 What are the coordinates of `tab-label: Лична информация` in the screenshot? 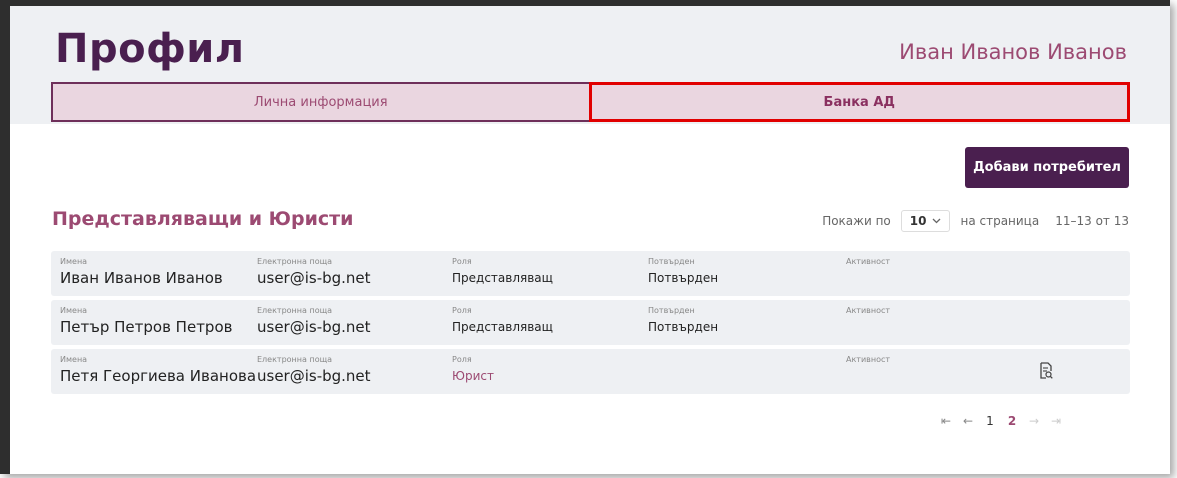 It's located at (320, 102).